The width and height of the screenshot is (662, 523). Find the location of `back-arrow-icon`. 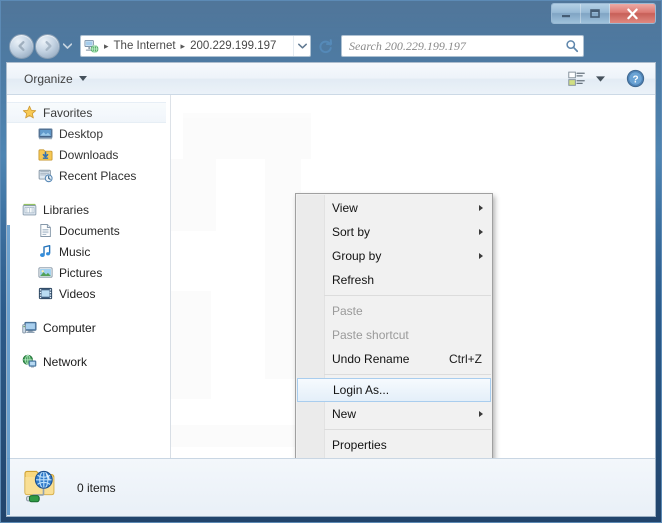

back-arrow-icon is located at coordinates (21, 46).